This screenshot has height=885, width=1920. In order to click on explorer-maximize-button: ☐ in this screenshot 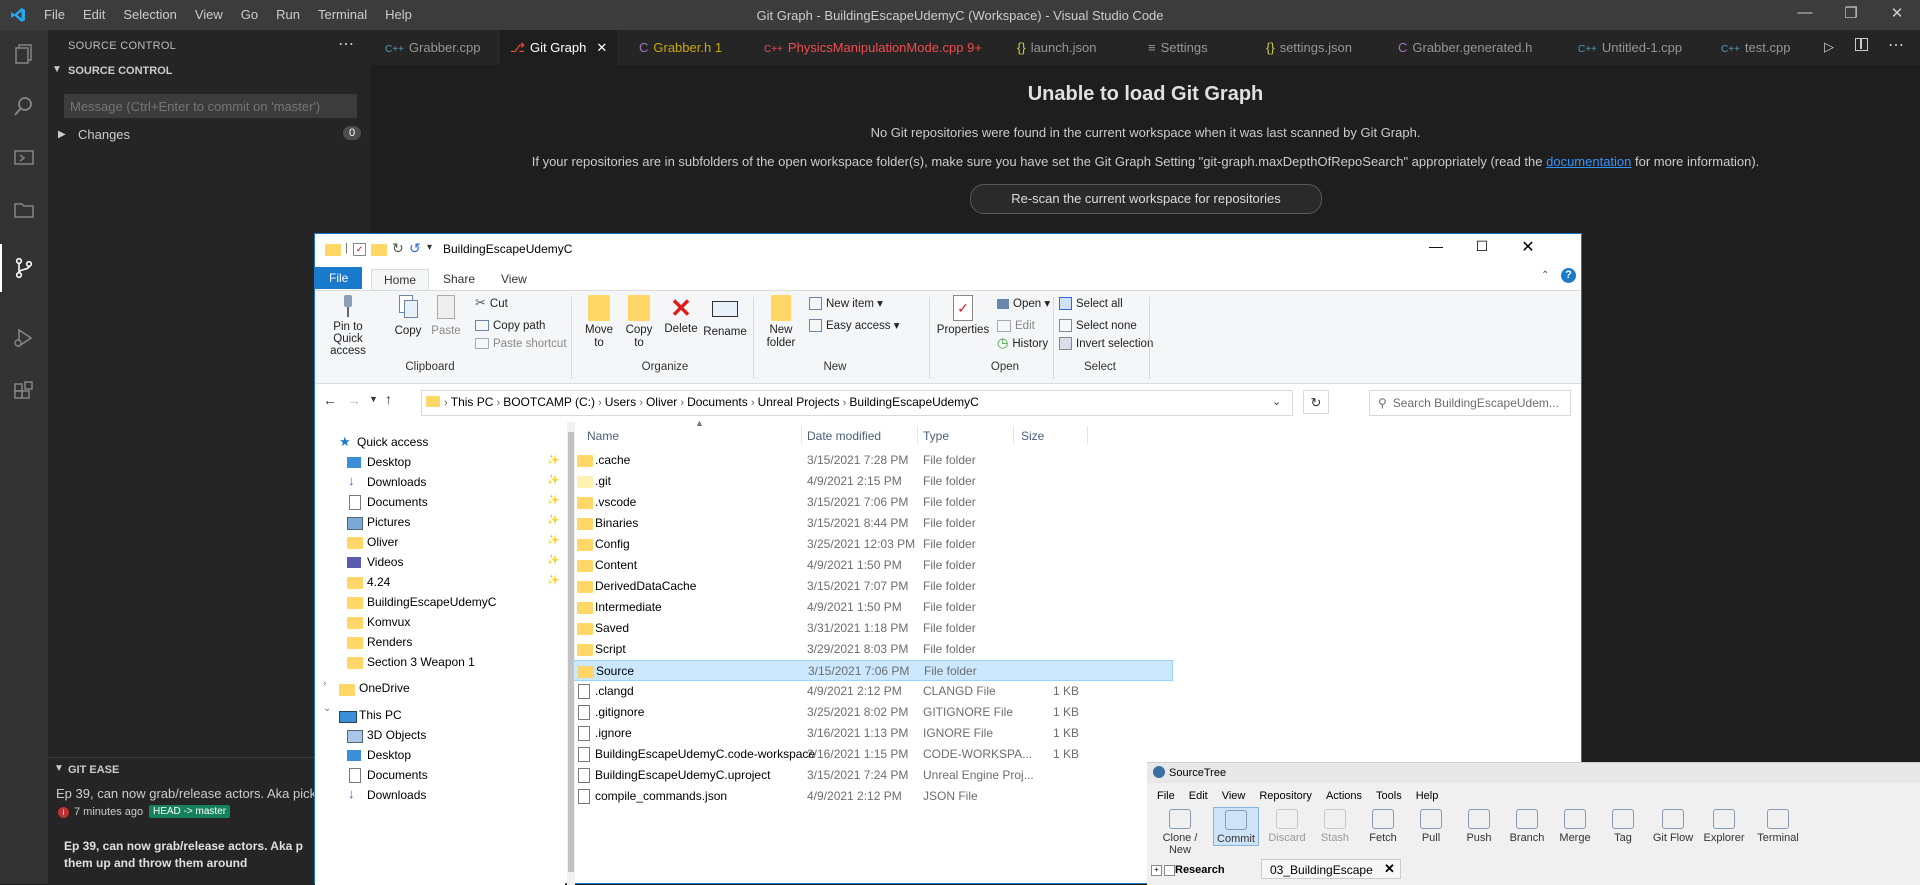, I will do `click(1482, 246)`.